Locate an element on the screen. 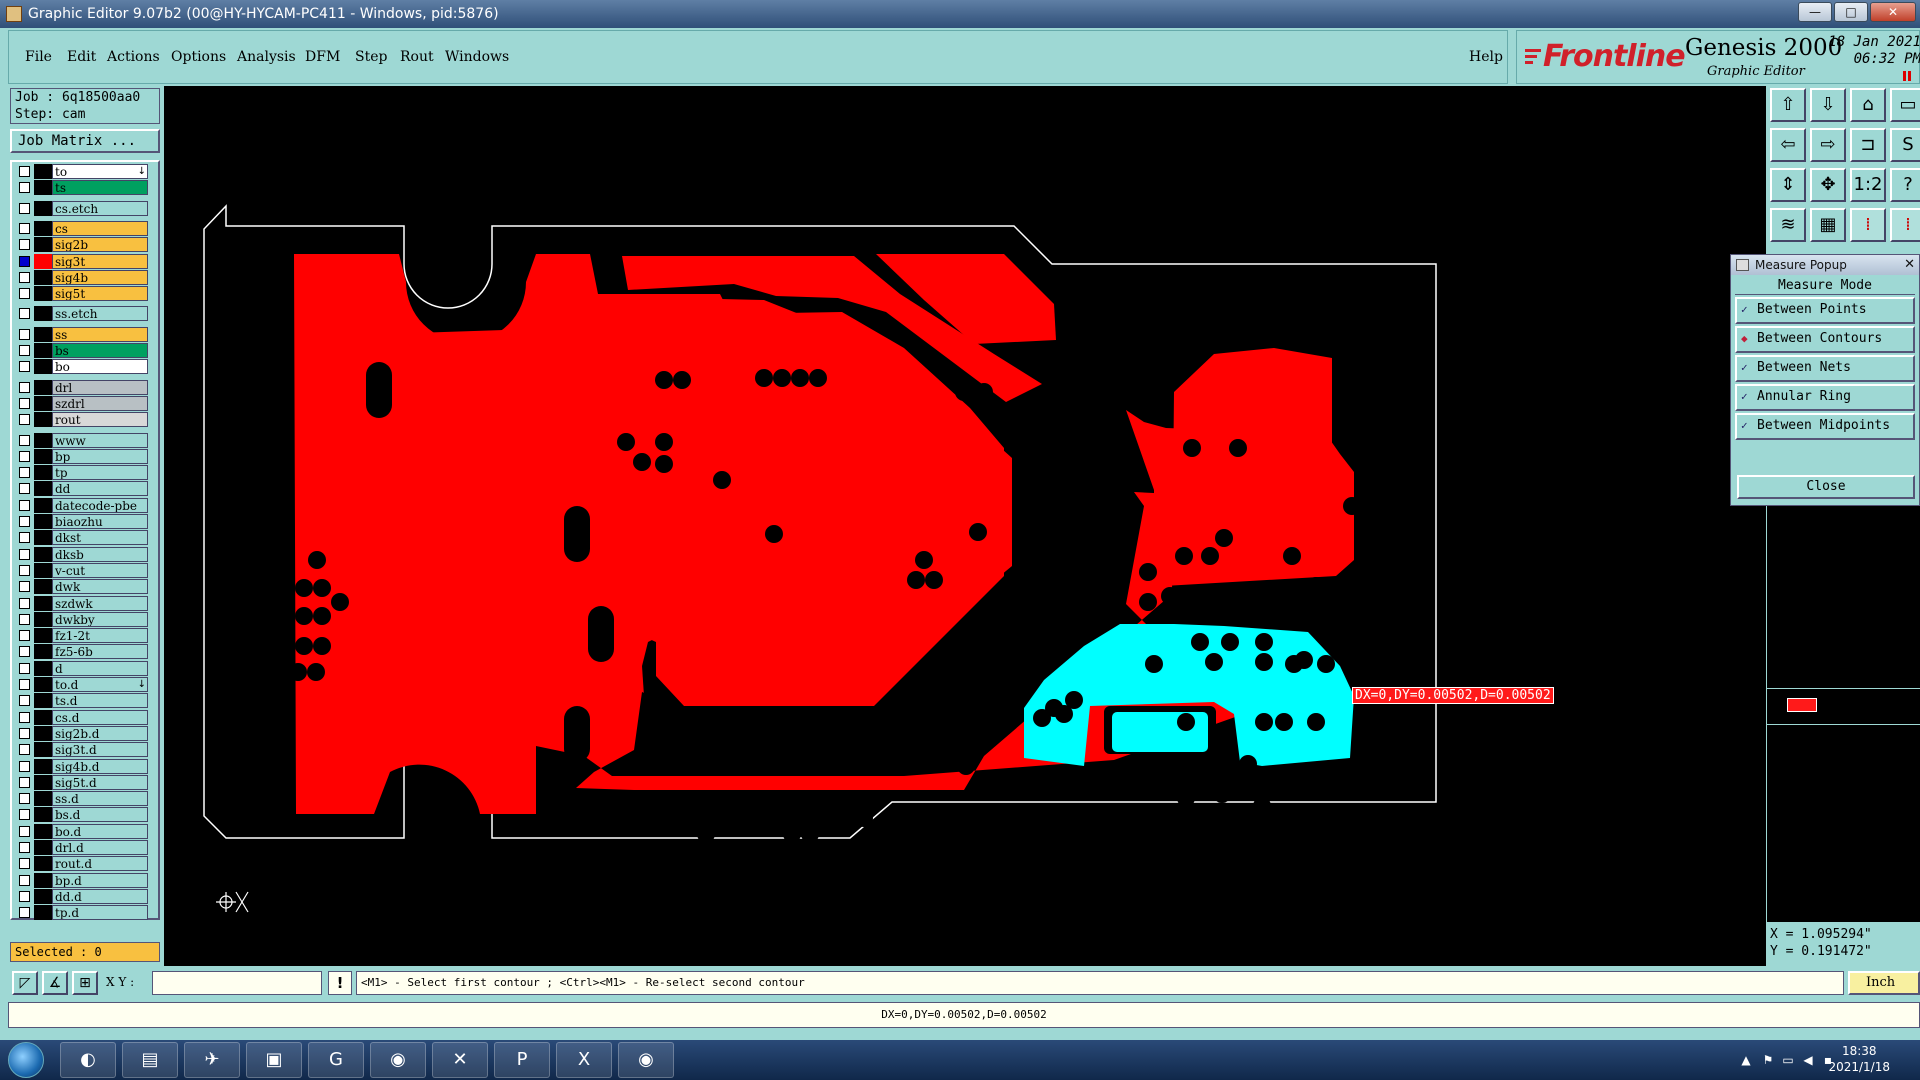 This screenshot has width=1920, height=1080. angle-mode-icon: ∡ is located at coordinates (55, 983).